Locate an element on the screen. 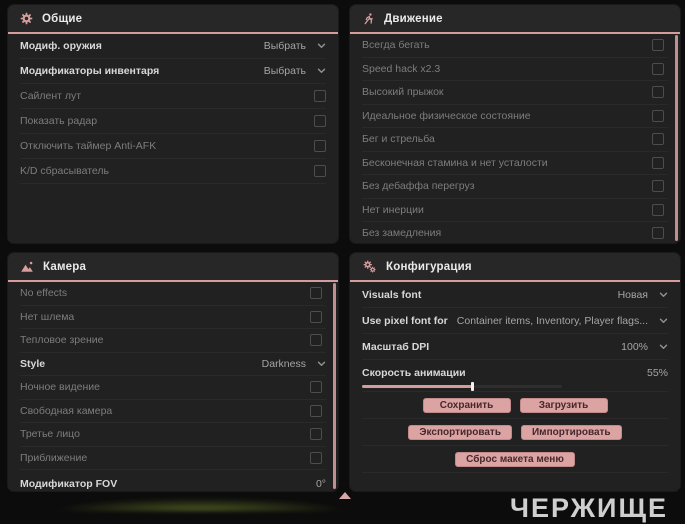 This screenshot has width=685, height=524. dropdown: Darkness is located at coordinates (294, 364).